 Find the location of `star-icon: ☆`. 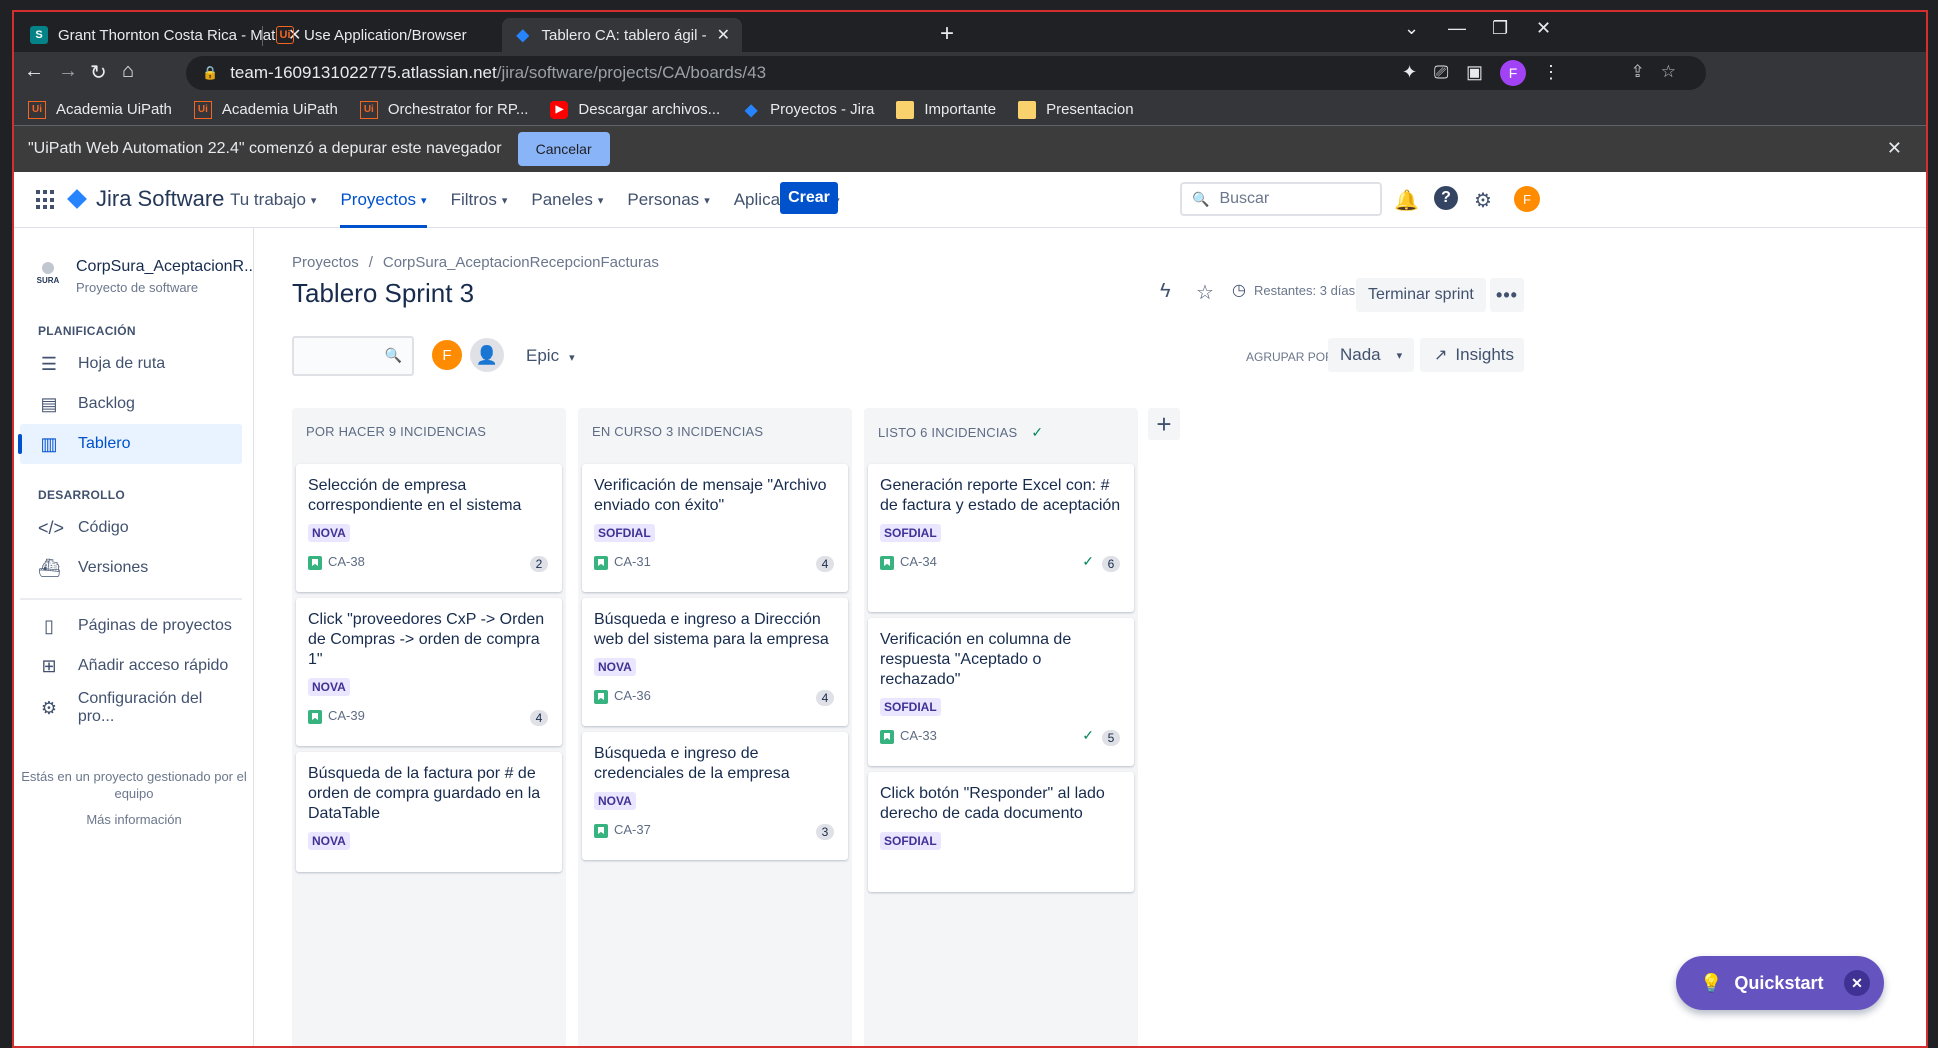

star-icon: ☆ is located at coordinates (1205, 292).